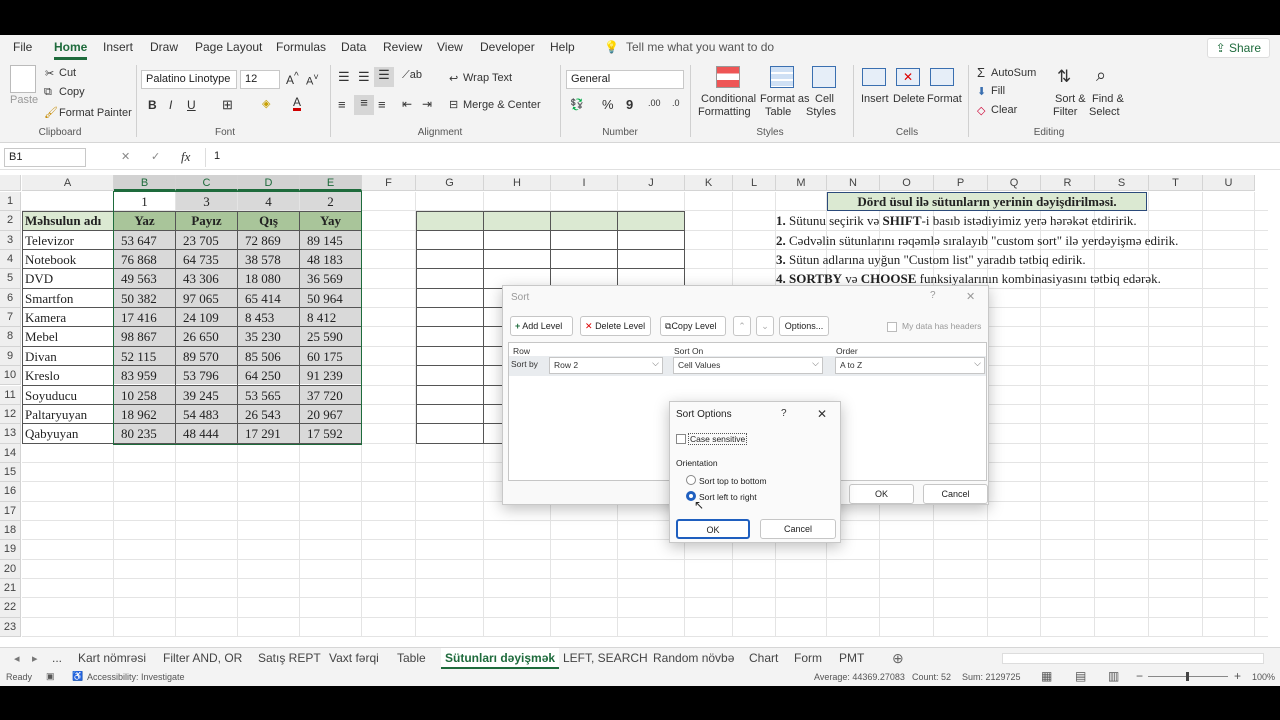 This screenshot has width=1280, height=720. What do you see at coordinates (344, 77) in the screenshot?
I see `align-top-icon: ☰` at bounding box center [344, 77].